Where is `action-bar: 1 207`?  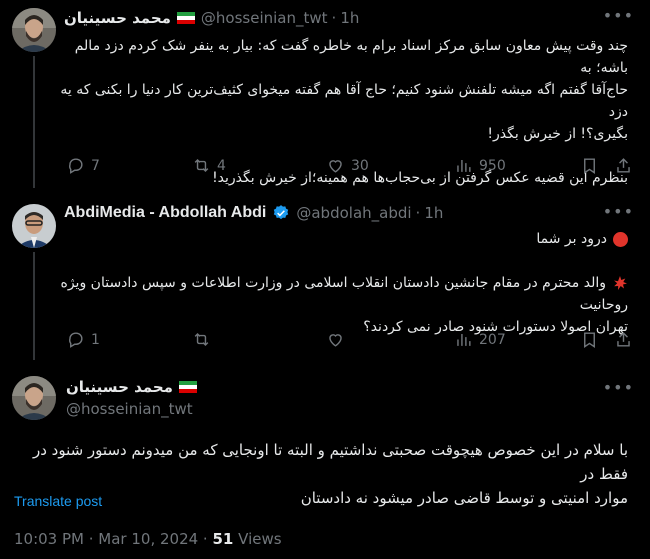 action-bar: 1 207 is located at coordinates (346, 340).